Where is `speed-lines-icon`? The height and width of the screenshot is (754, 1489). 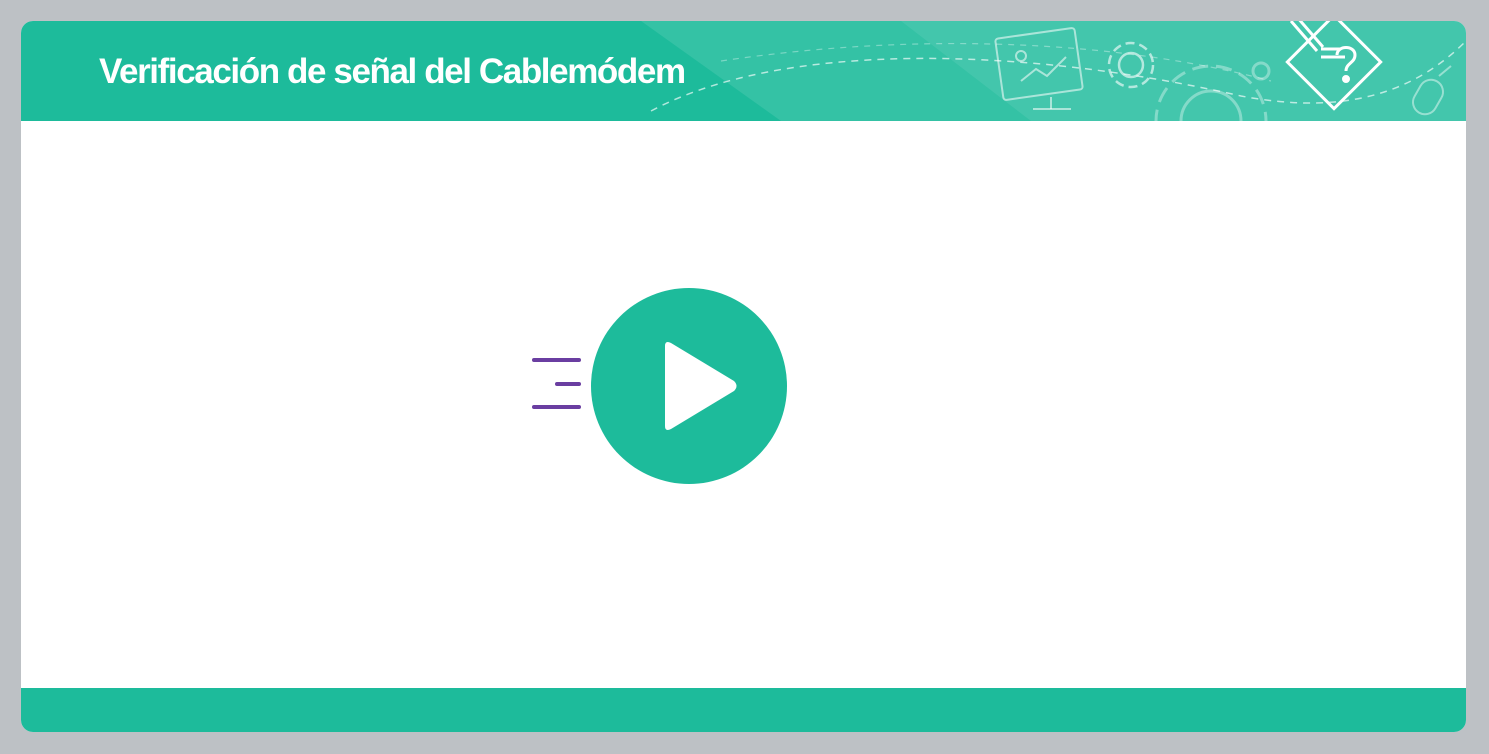 speed-lines-icon is located at coordinates (556, 383).